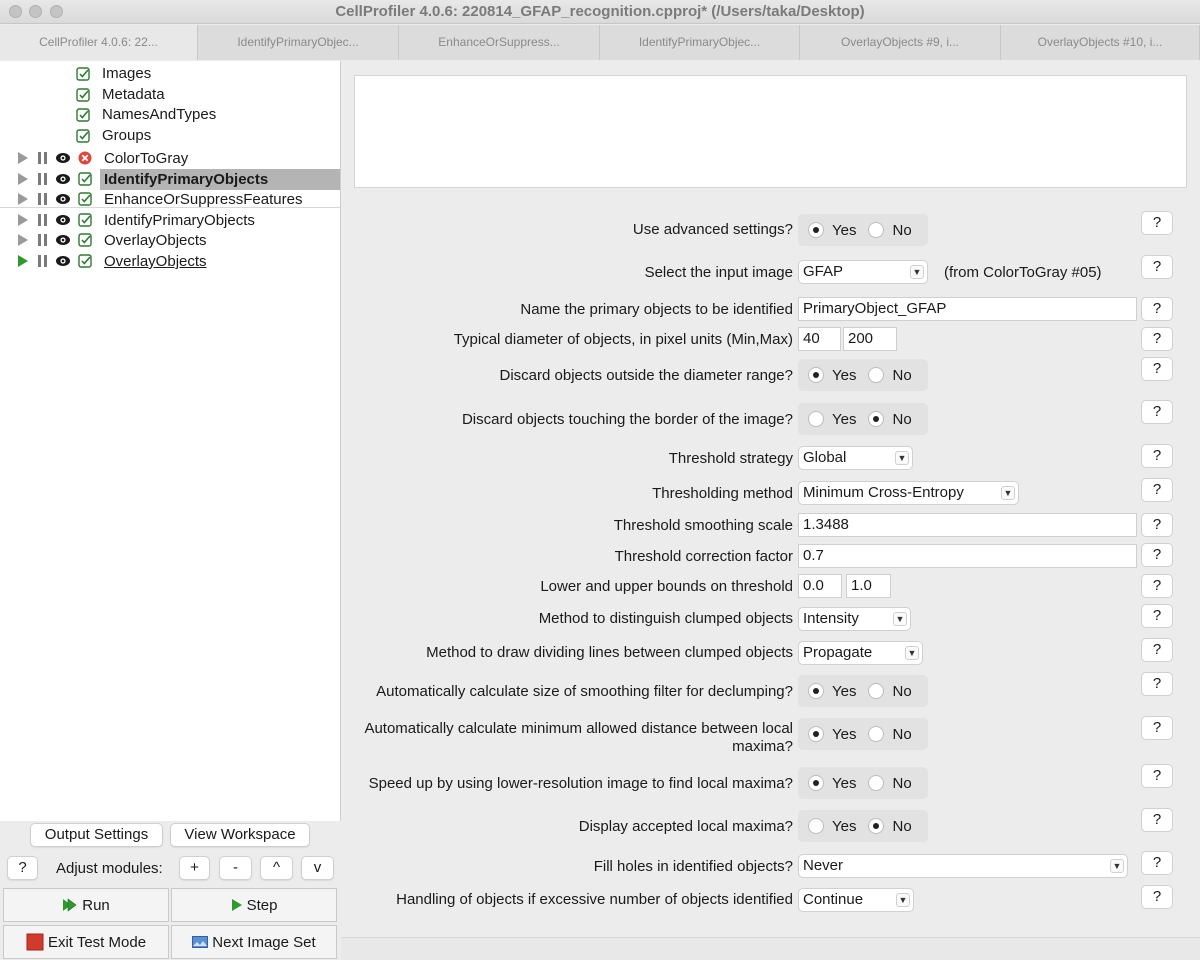 The image size is (1200, 960). Describe the element at coordinates (1157, 369) in the screenshot. I see `help-discard-outside-button: ?` at that location.